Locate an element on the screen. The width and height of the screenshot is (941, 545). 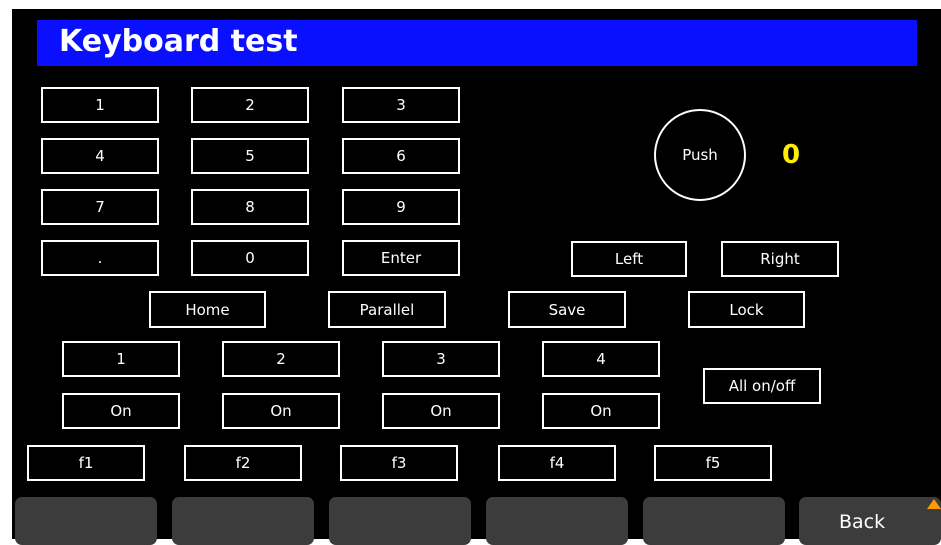
back-softkey: Back is located at coordinates (870, 521).